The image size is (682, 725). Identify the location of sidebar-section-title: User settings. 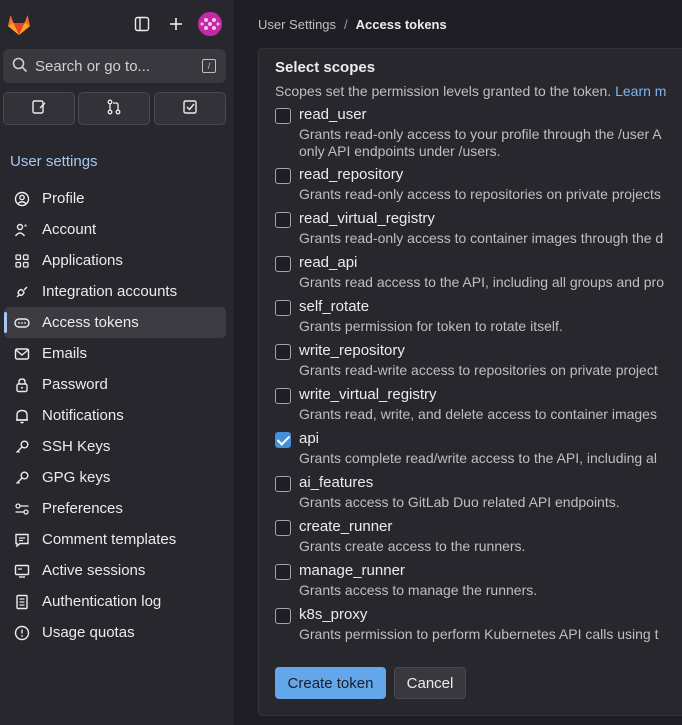
(54, 161).